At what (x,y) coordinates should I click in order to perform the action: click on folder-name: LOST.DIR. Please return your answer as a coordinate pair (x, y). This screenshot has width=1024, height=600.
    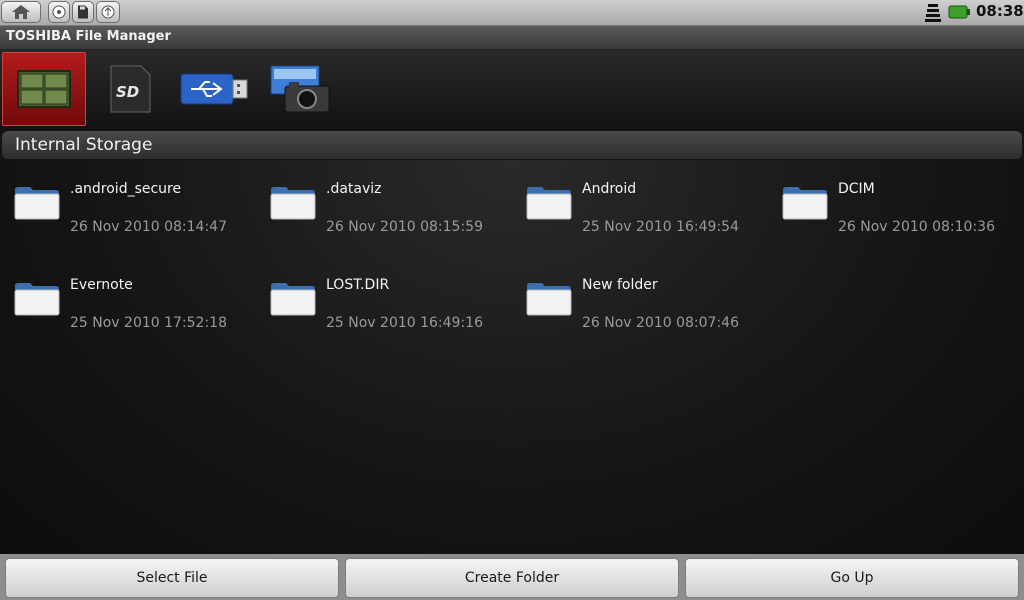
    Looking at the image, I should click on (358, 285).